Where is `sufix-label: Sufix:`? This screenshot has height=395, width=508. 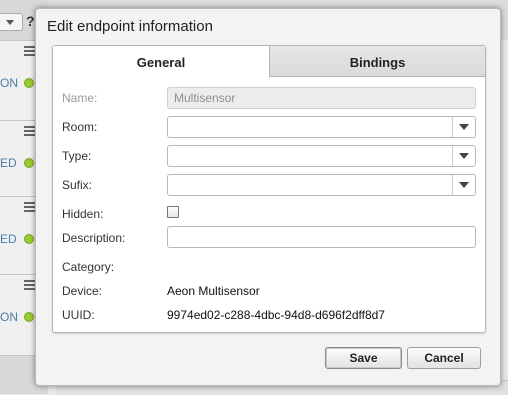 sufix-label: Sufix: is located at coordinates (77, 185).